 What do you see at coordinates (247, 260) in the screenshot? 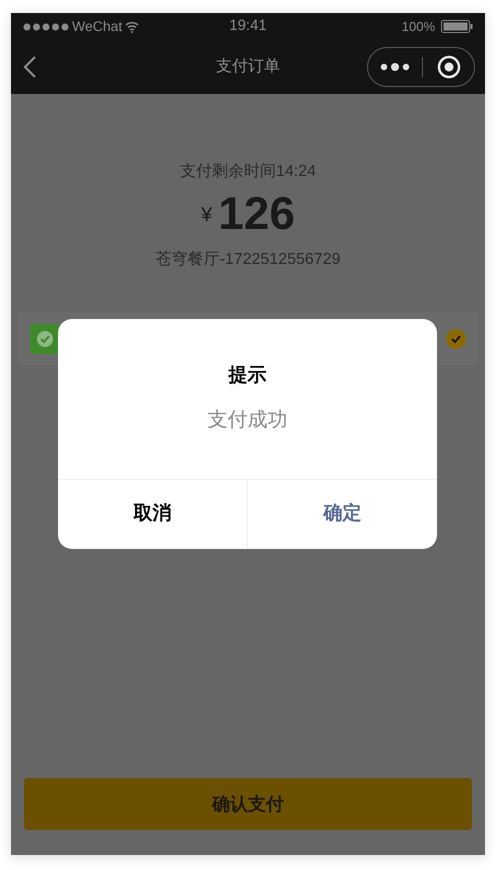
I see `merchant-order-text: 苍穹餐厅-1722512556729` at bounding box center [247, 260].